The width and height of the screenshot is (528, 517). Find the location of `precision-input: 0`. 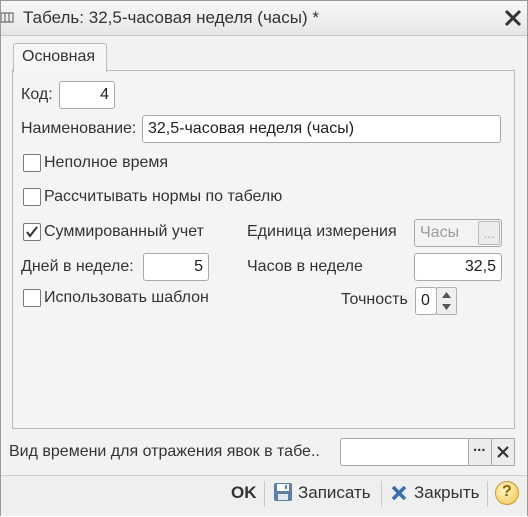

precision-input: 0 is located at coordinates (426, 301).